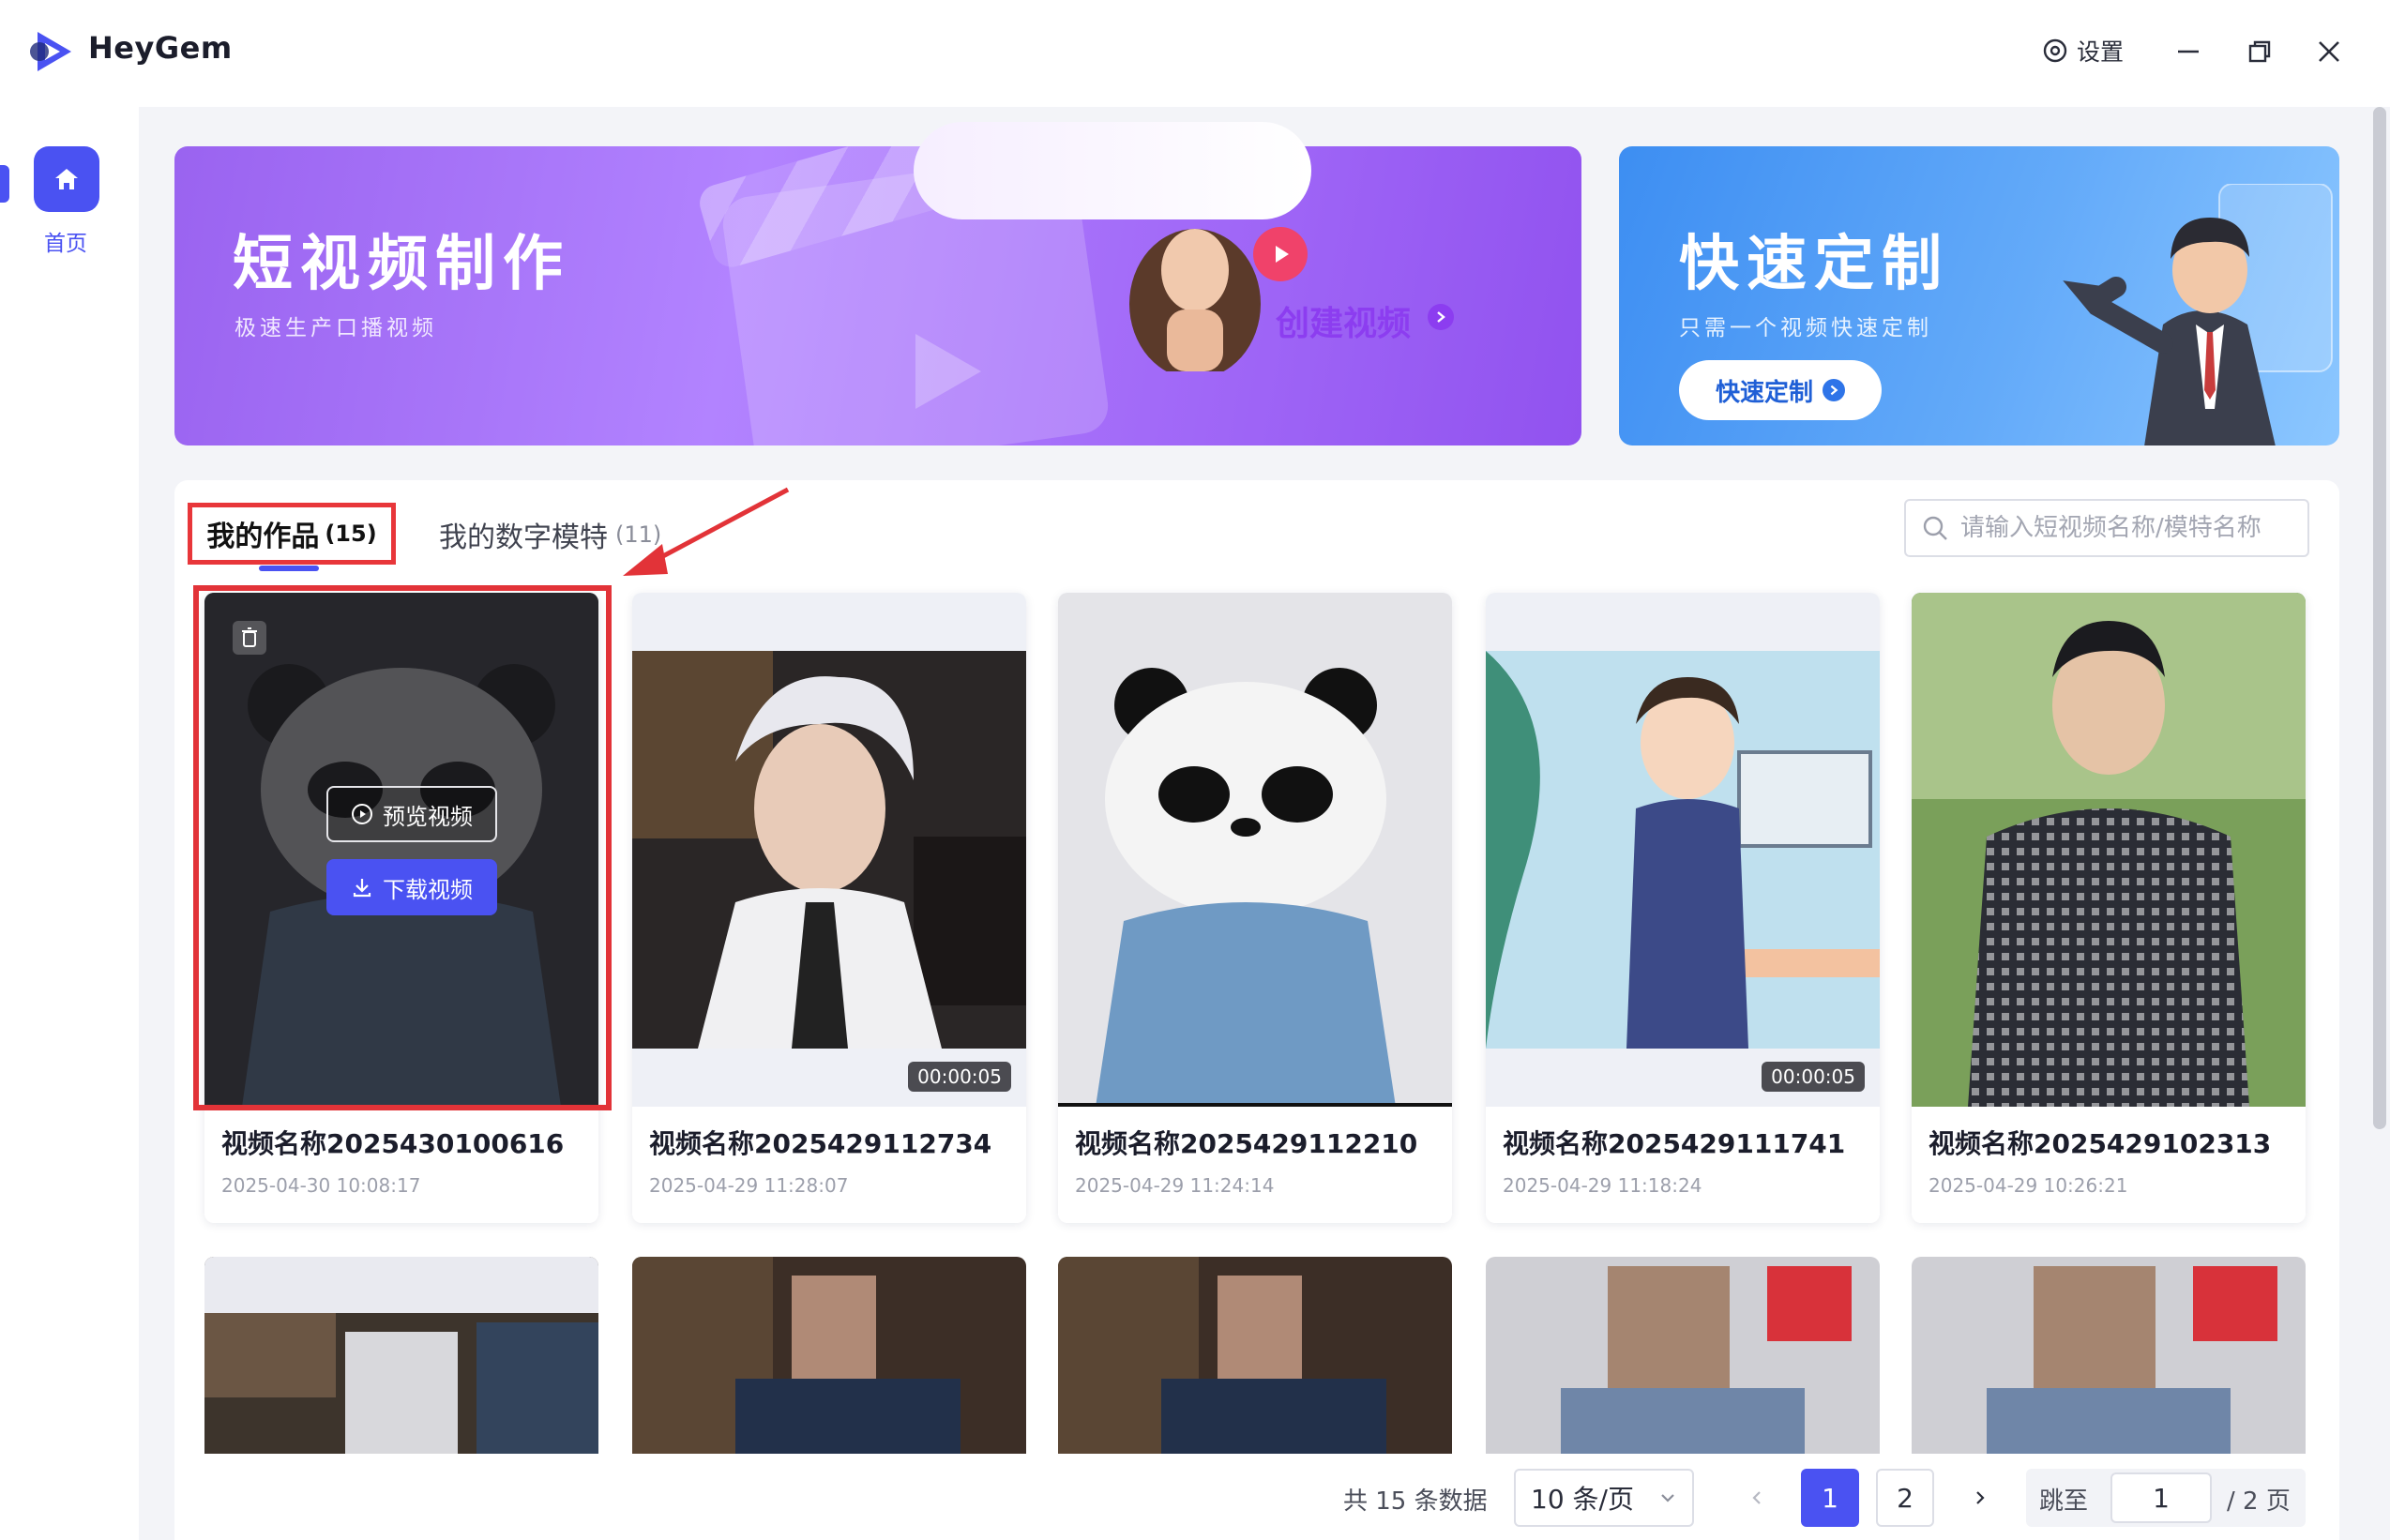  I want to click on prev-page-button, so click(1757, 1498).